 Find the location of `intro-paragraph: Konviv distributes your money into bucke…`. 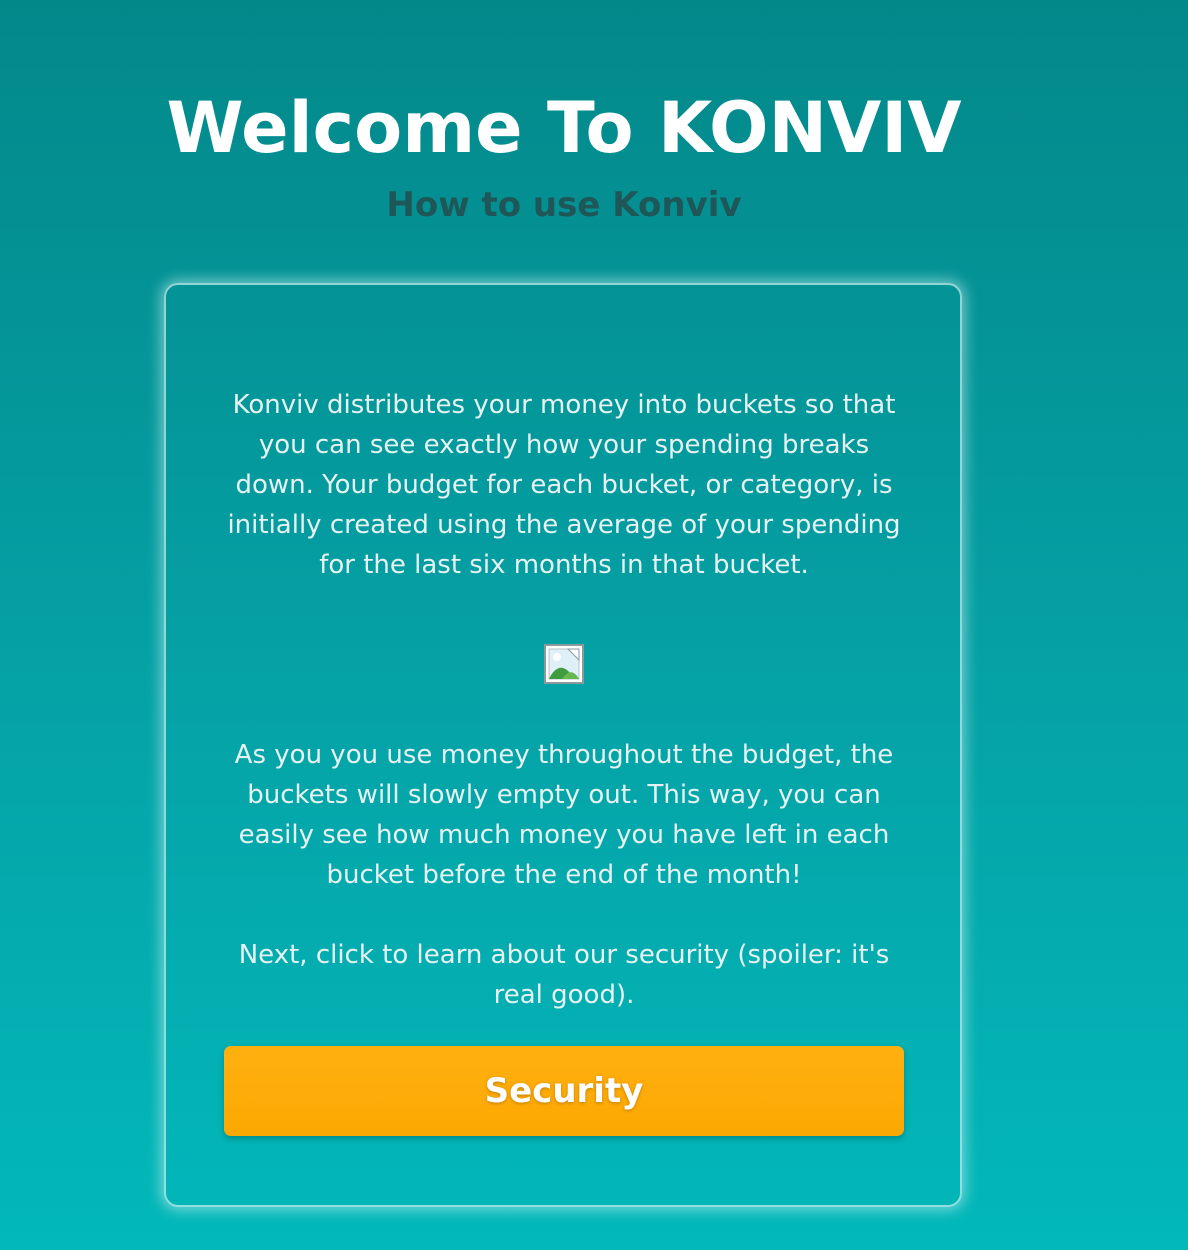

intro-paragraph: Konviv distributes your money into bucke… is located at coordinates (564, 485).